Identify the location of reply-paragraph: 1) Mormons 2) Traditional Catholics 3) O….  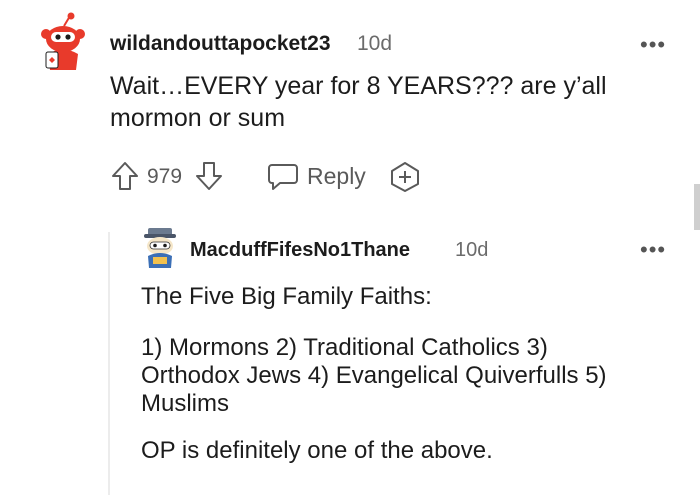
(374, 375).